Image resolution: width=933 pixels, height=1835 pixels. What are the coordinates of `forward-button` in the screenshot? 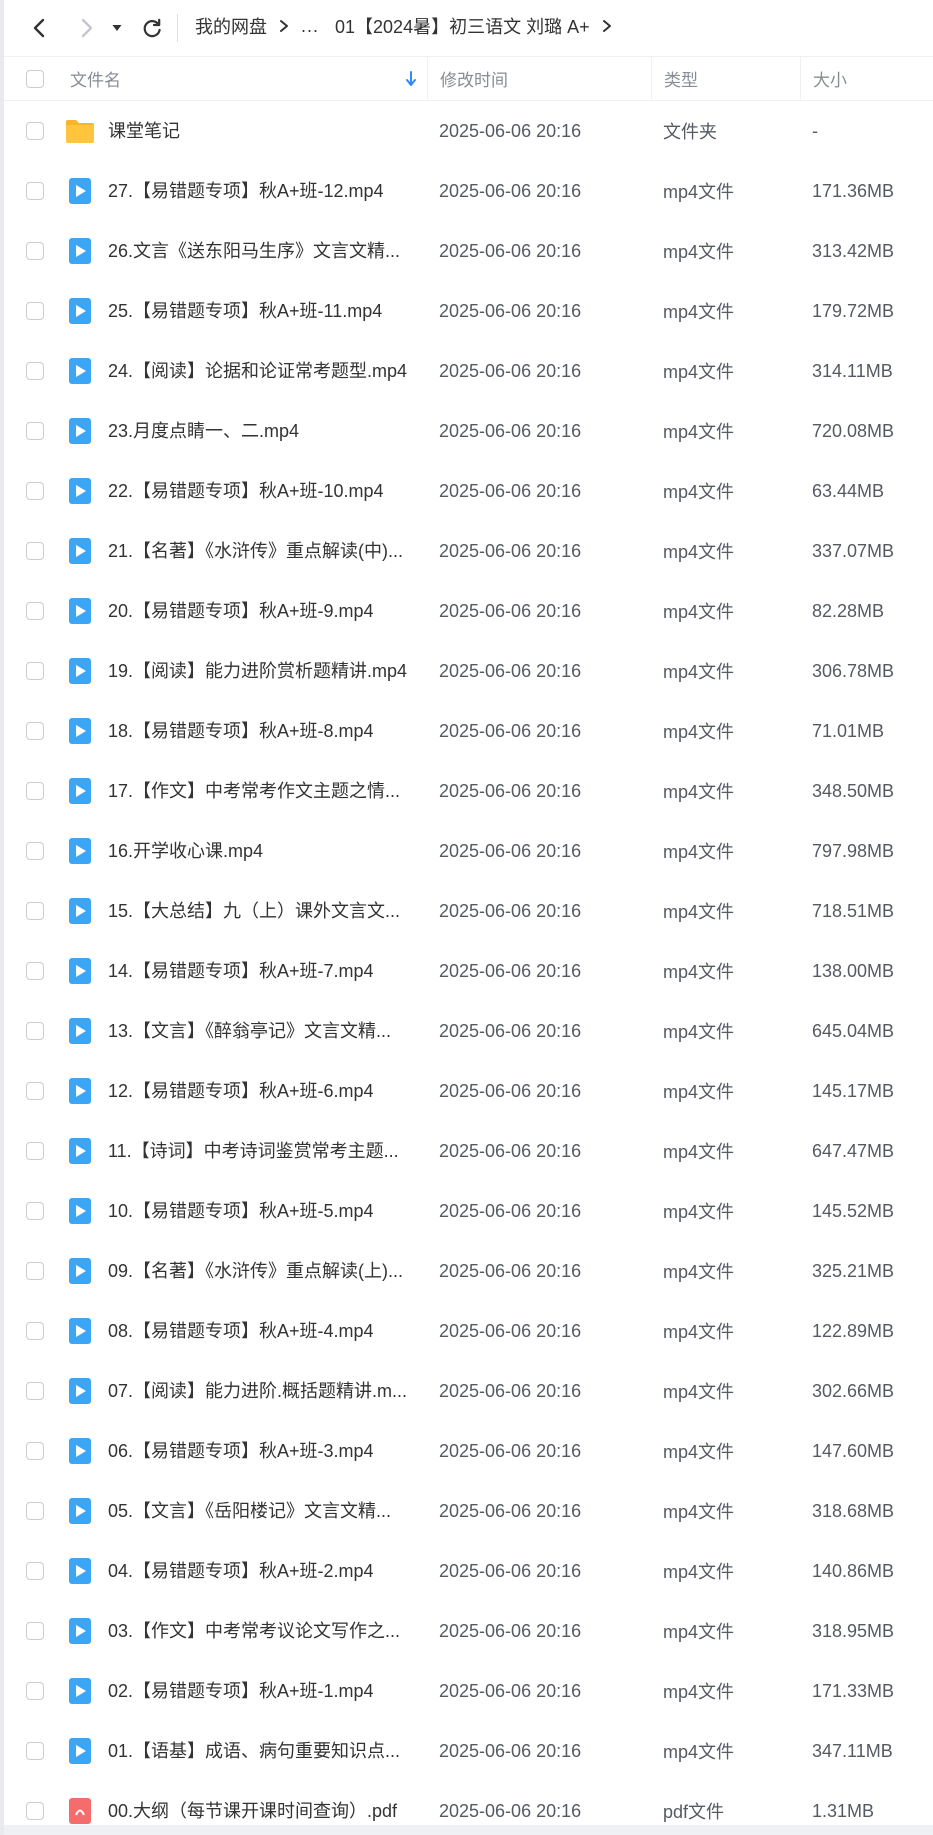 It's located at (86, 28).